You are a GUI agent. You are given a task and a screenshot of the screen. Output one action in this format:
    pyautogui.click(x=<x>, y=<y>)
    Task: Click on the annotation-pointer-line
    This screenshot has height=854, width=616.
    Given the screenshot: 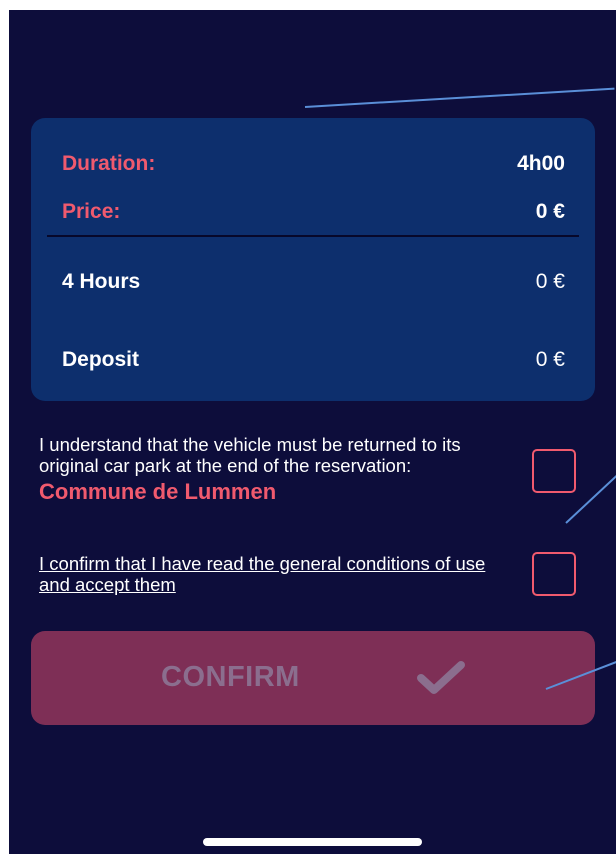 What is the action you would take?
    pyautogui.click(x=459, y=97)
    